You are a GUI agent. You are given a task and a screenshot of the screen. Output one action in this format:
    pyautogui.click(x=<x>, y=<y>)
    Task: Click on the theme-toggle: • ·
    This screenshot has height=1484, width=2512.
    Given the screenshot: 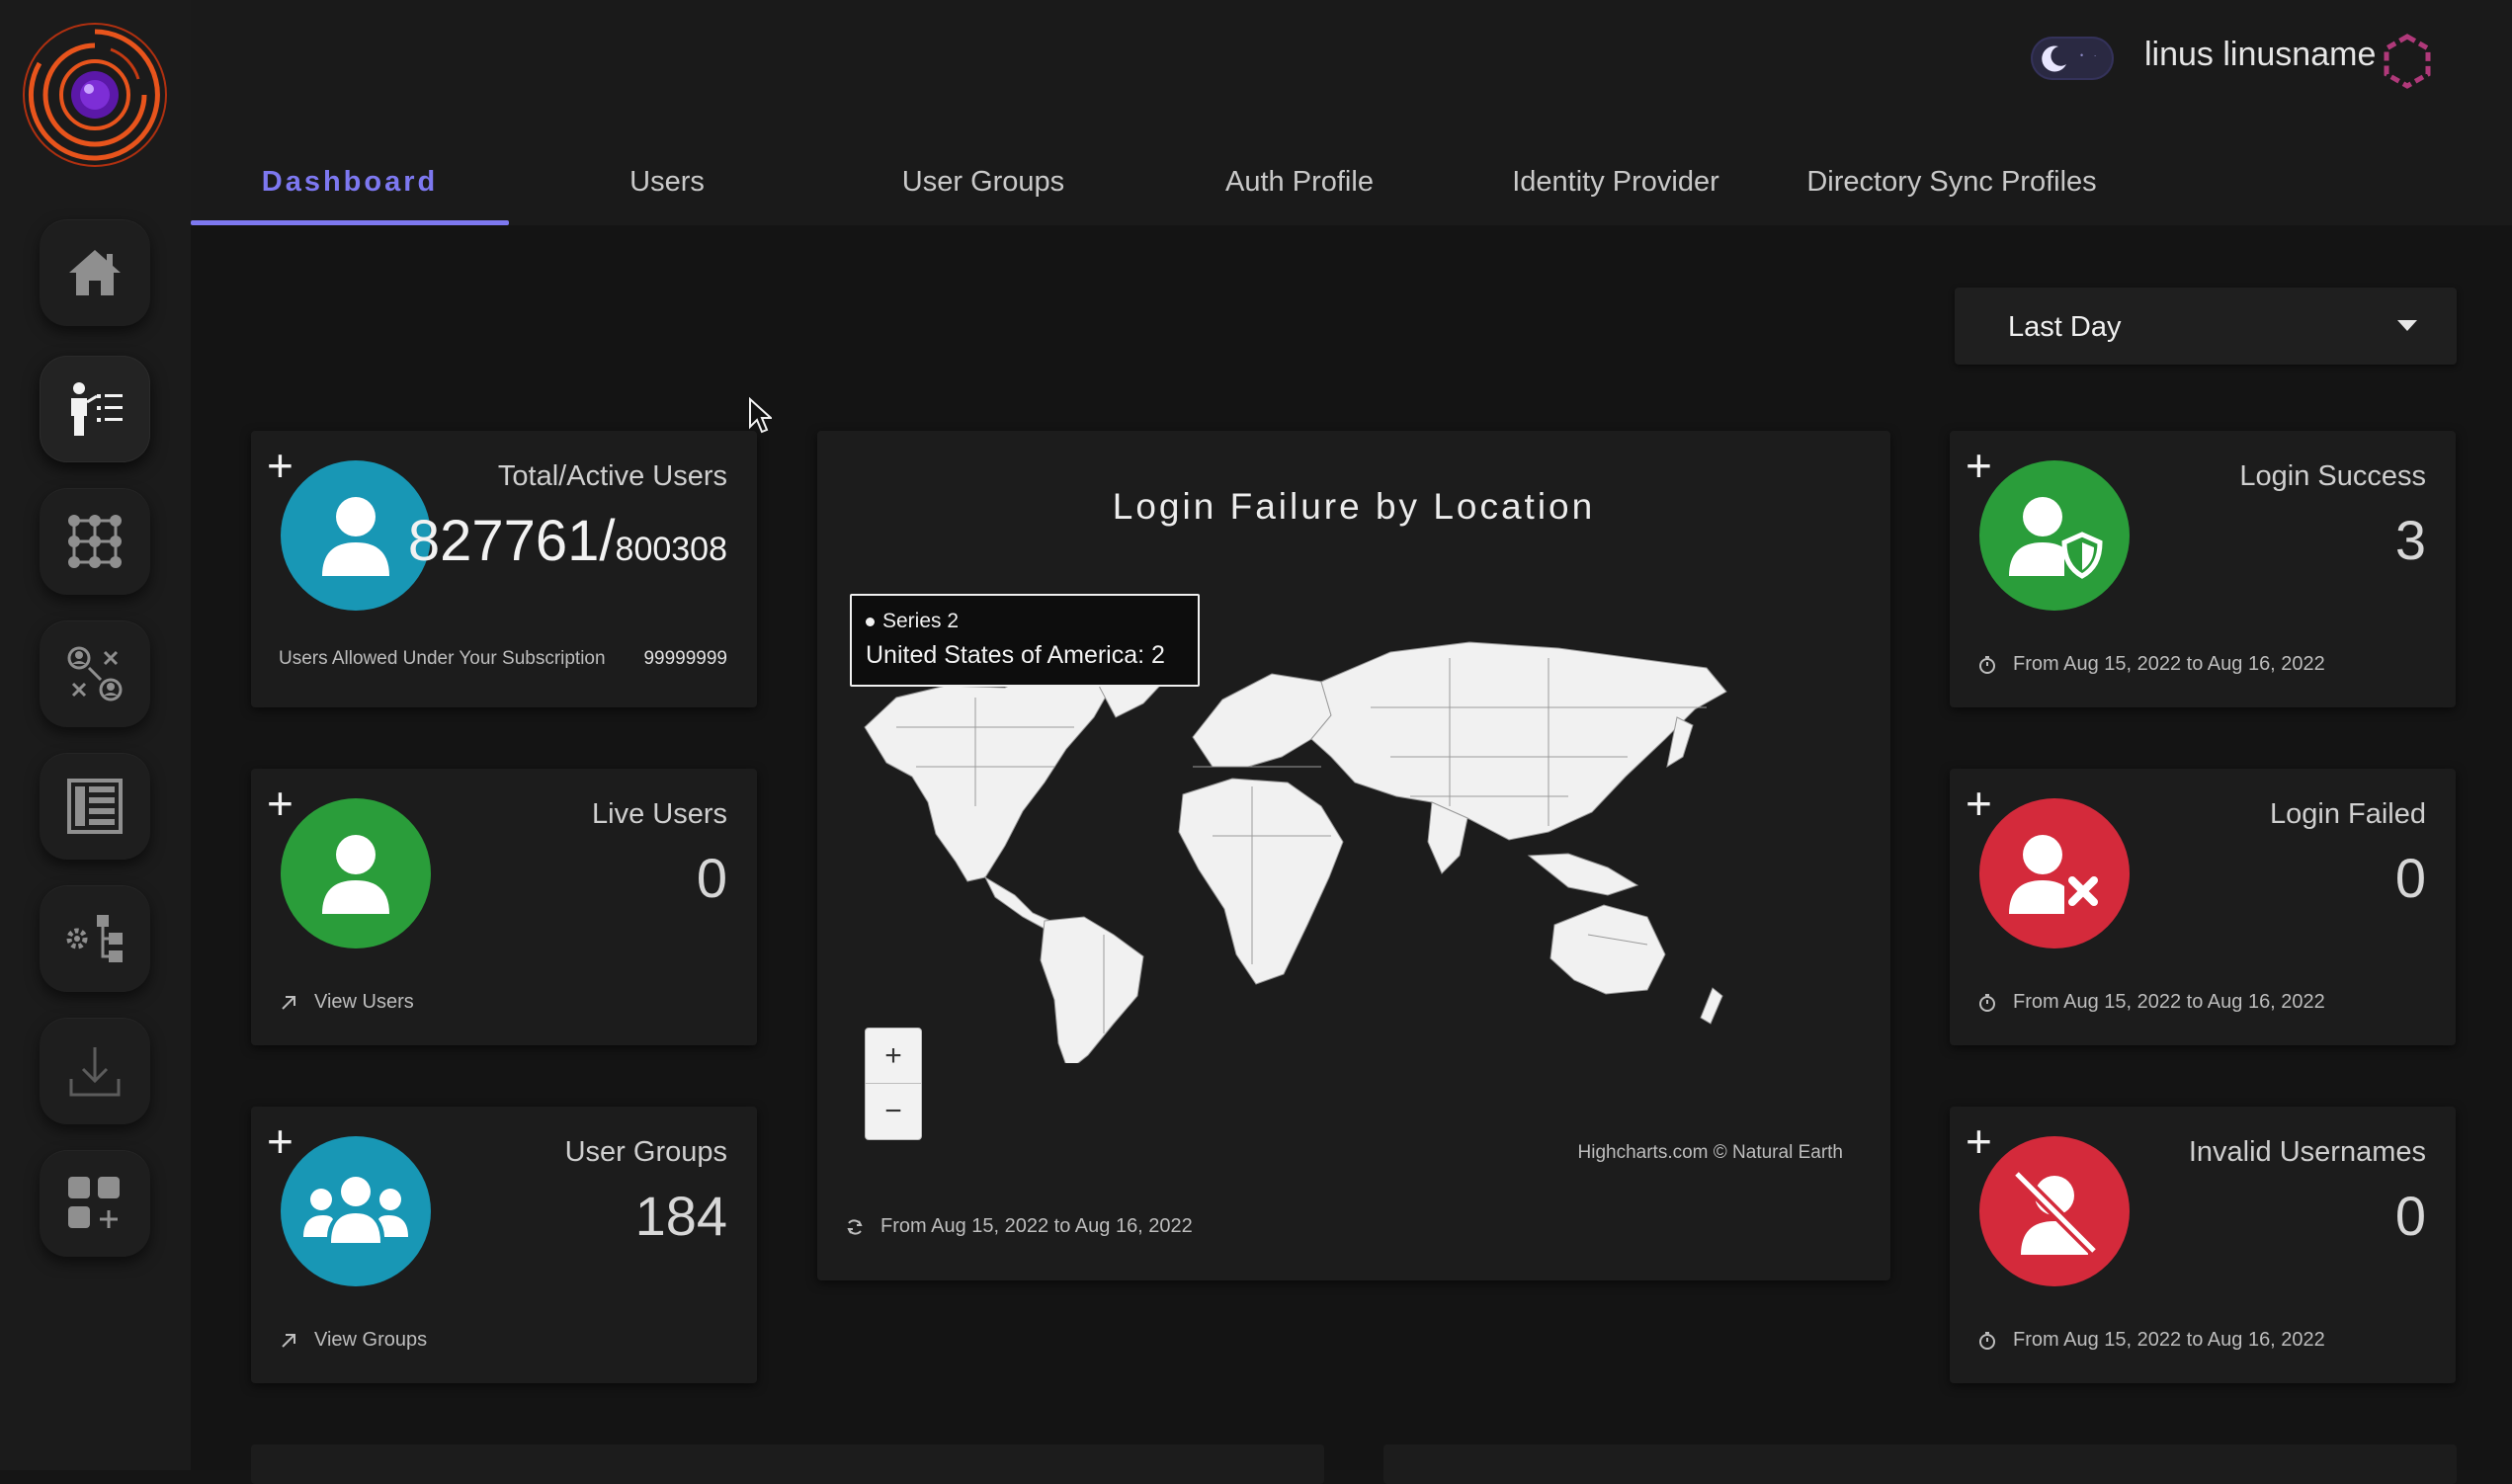 What is the action you would take?
    pyautogui.click(x=2072, y=58)
    